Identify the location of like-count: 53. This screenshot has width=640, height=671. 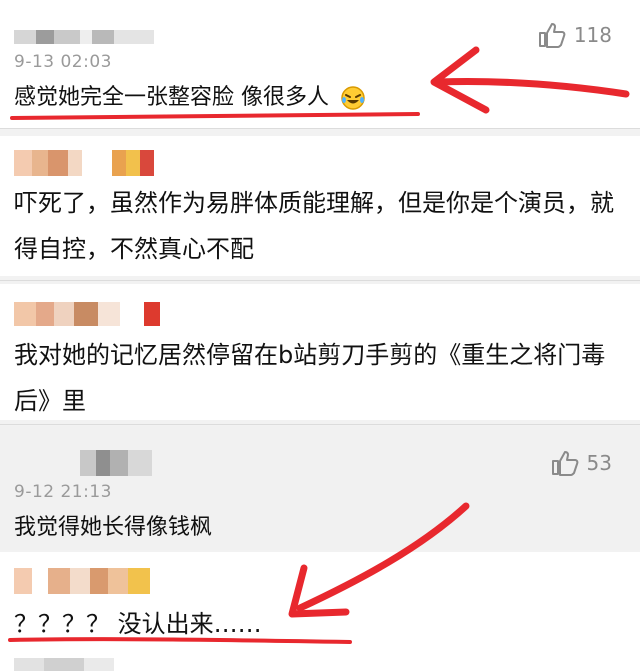
(599, 463).